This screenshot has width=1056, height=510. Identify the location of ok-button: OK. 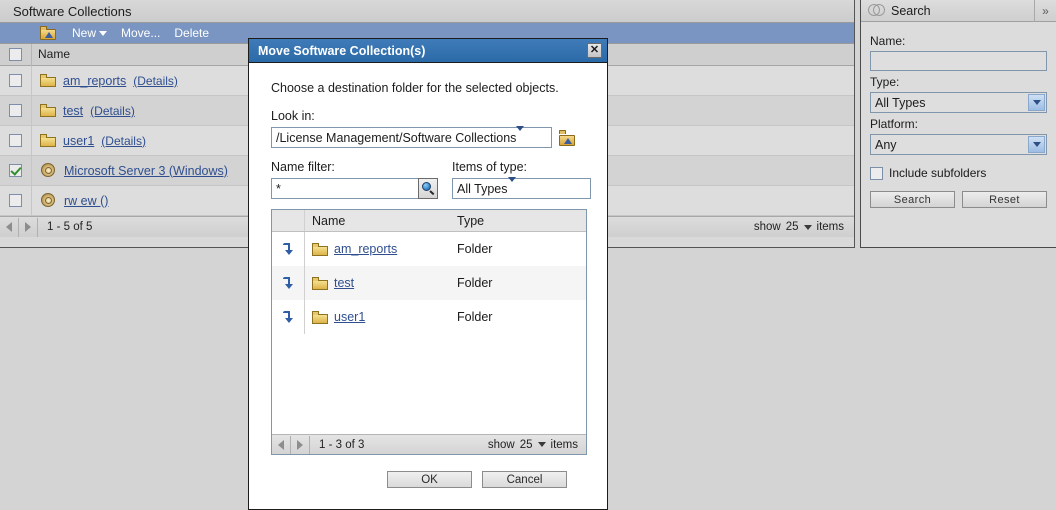
(429, 479).